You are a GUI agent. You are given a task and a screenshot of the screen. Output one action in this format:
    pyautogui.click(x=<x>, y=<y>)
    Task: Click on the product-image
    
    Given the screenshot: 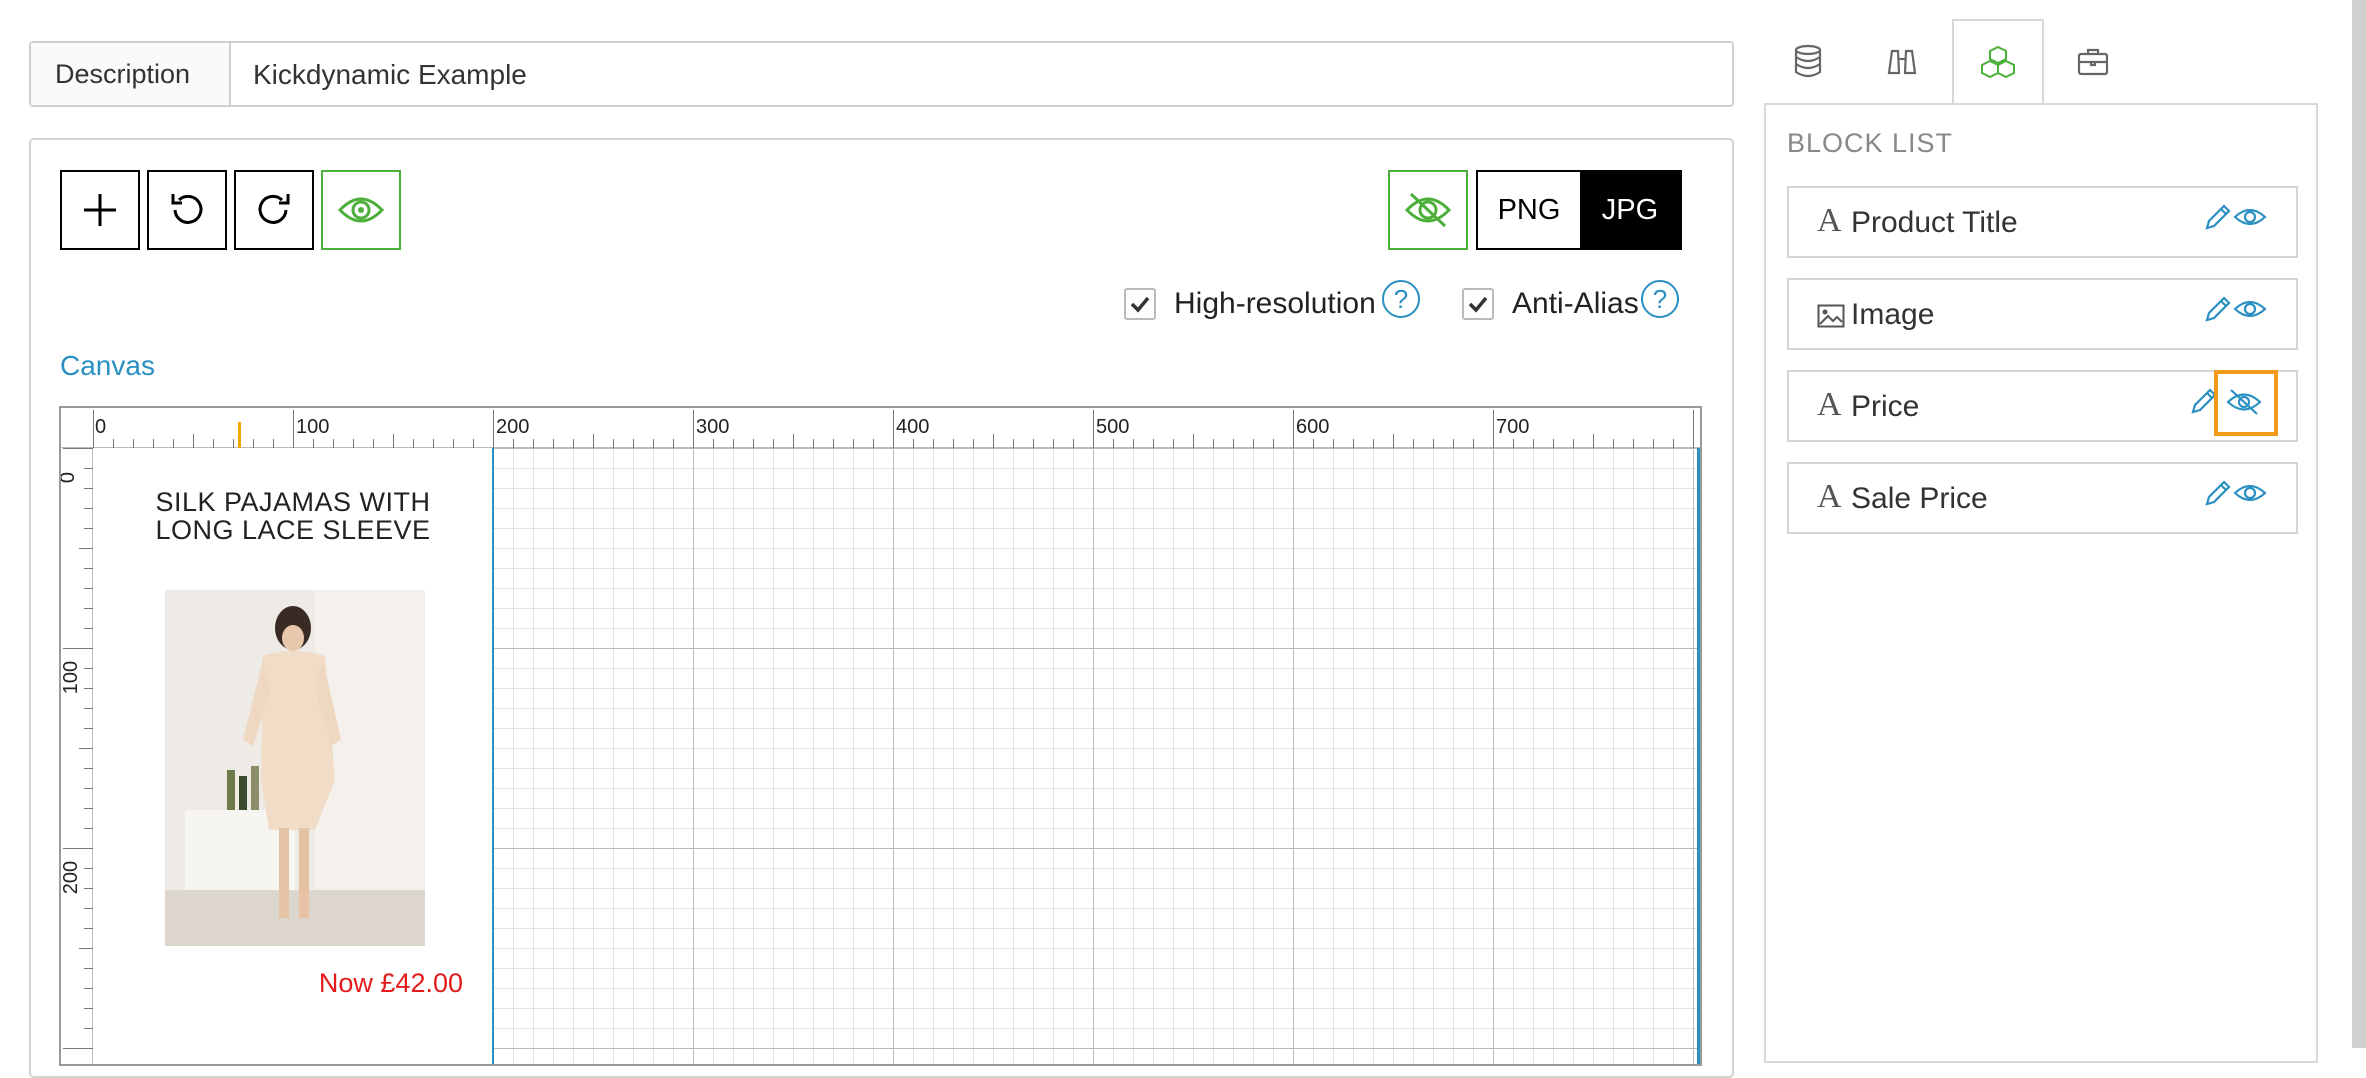 What is the action you would take?
    pyautogui.click(x=295, y=768)
    